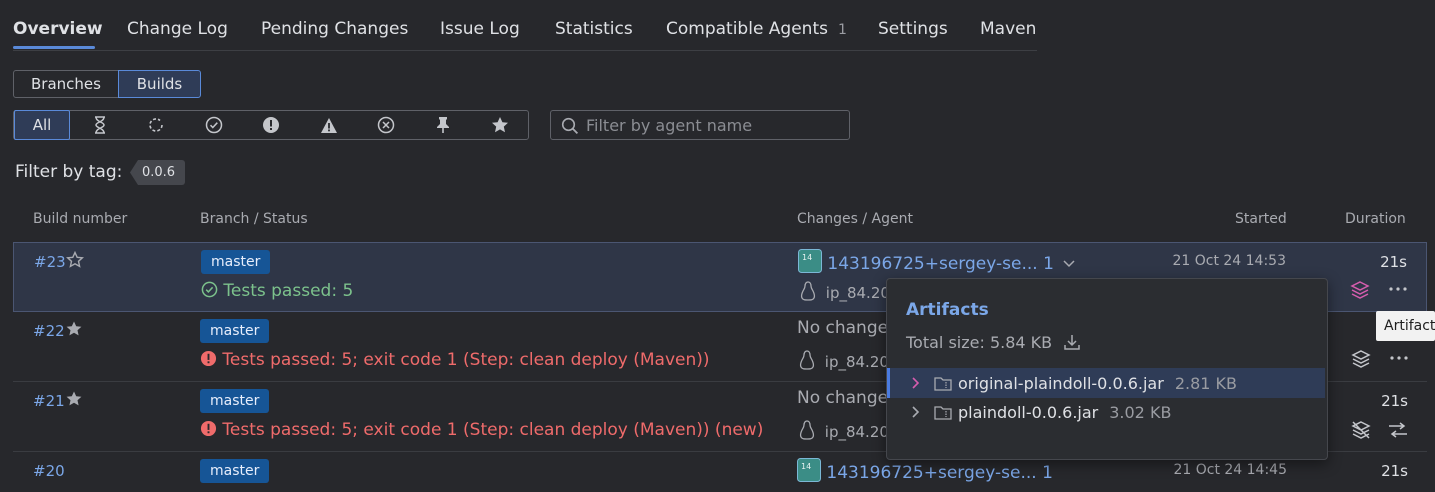  What do you see at coordinates (58, 29) in the screenshot?
I see `tab-overview: Overview` at bounding box center [58, 29].